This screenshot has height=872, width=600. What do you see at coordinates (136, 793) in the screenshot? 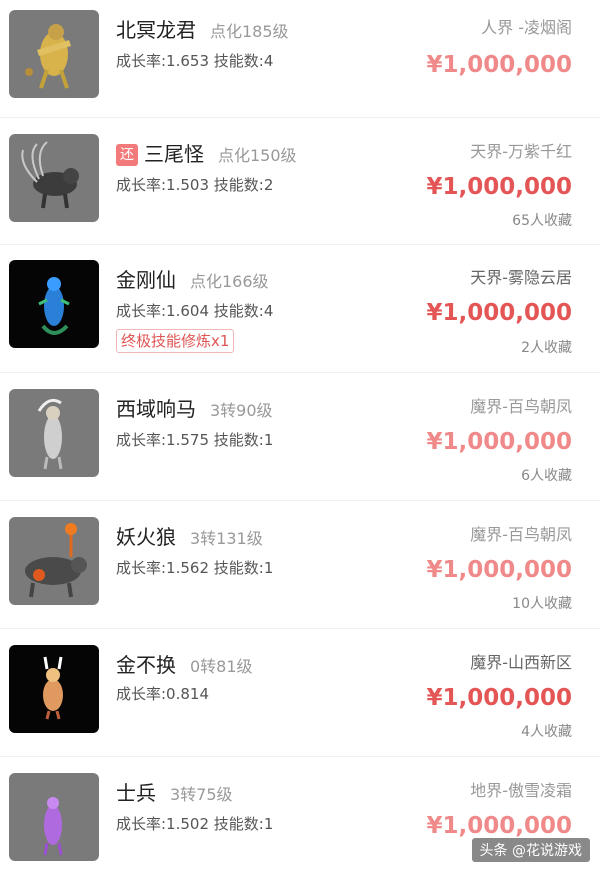
I see `pet-name: 士兵` at bounding box center [136, 793].